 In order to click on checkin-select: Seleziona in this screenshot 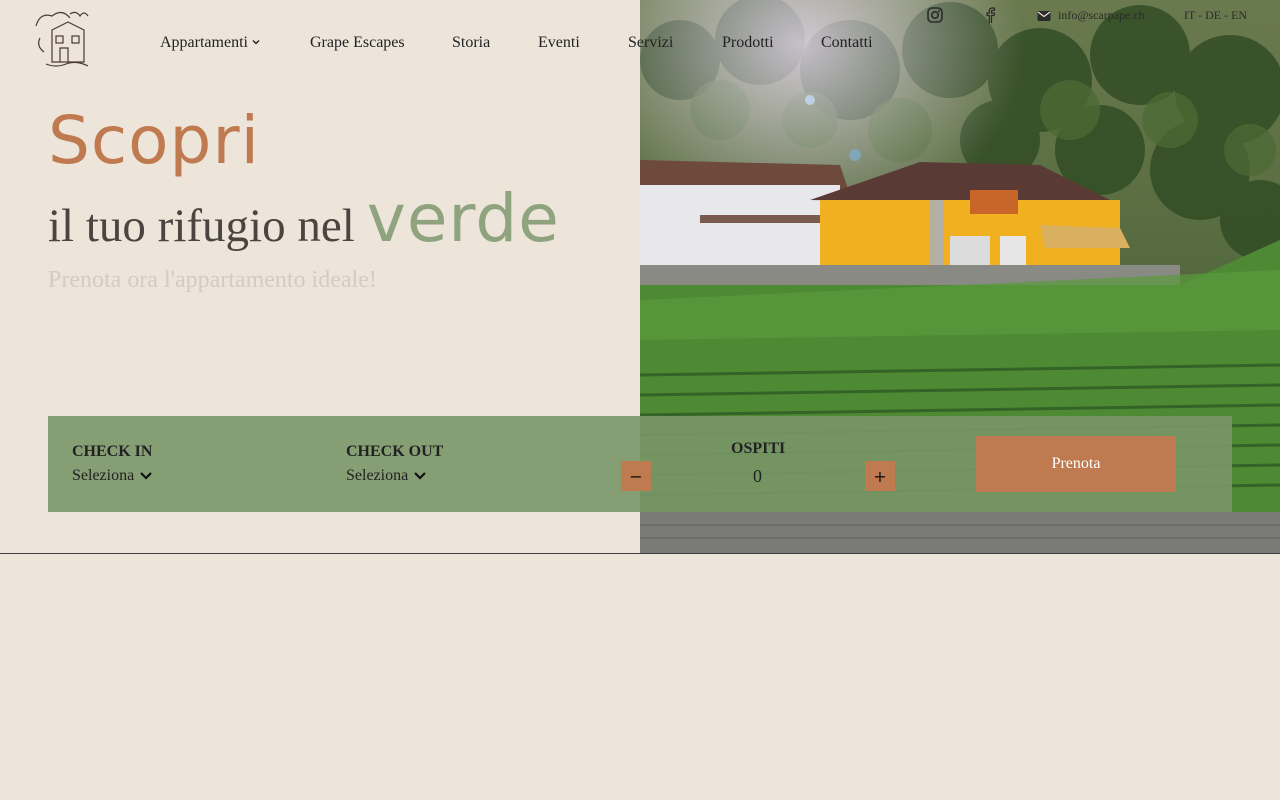, I will do `click(112, 476)`.